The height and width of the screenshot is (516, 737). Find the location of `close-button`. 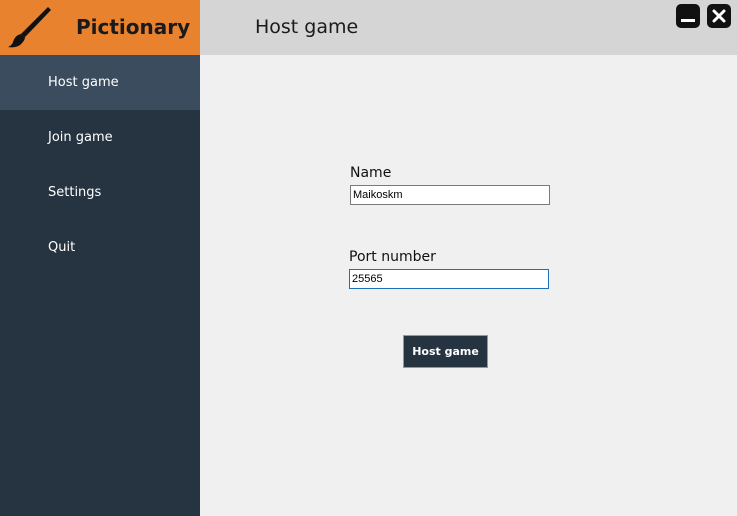

close-button is located at coordinates (719, 16).